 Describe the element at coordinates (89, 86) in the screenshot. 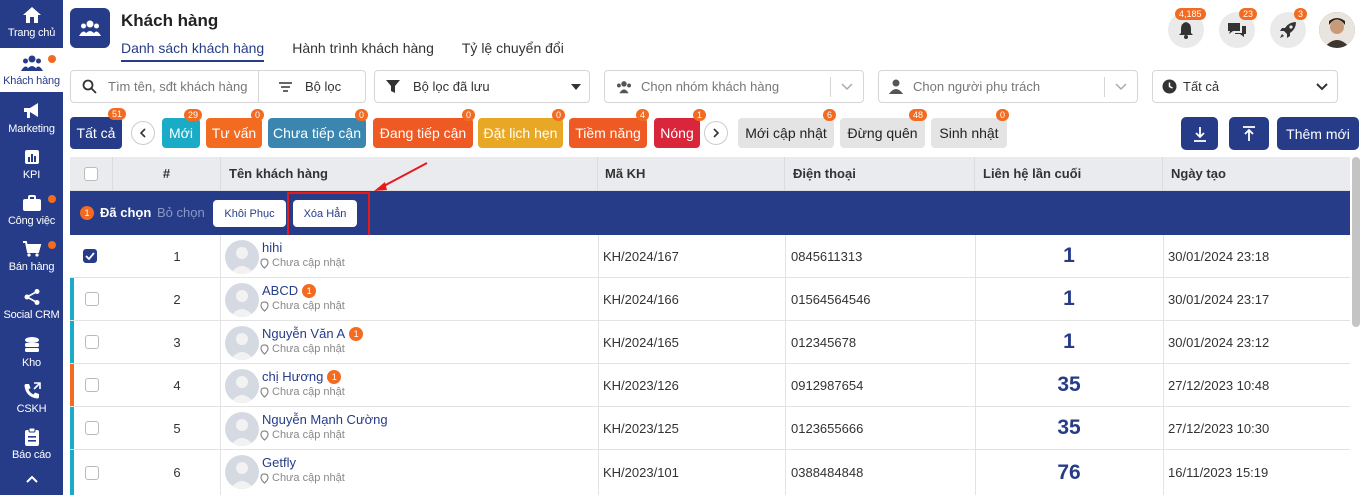

I see `search-icon` at that location.